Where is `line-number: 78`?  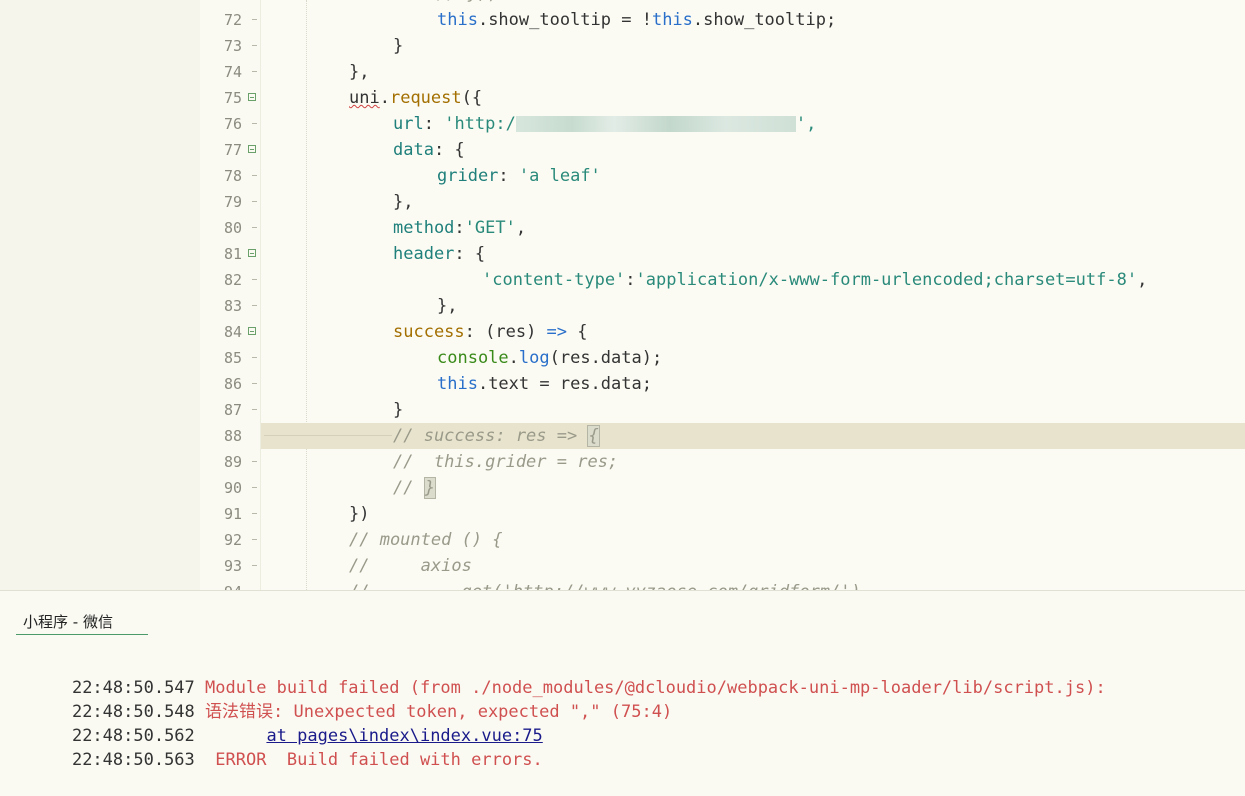 line-number: 78 is located at coordinates (232, 176).